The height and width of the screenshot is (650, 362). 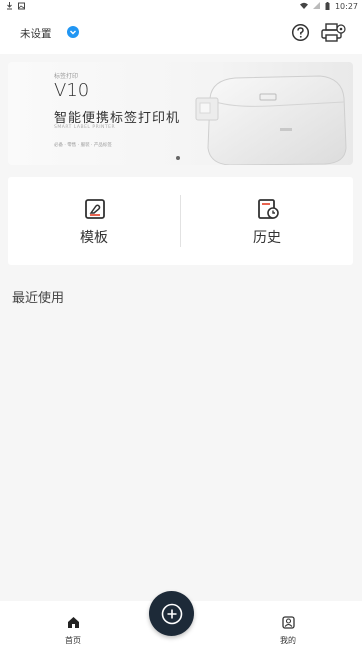 I want to click on banner-english-title: SMART LABEL PRINTER, so click(x=85, y=127).